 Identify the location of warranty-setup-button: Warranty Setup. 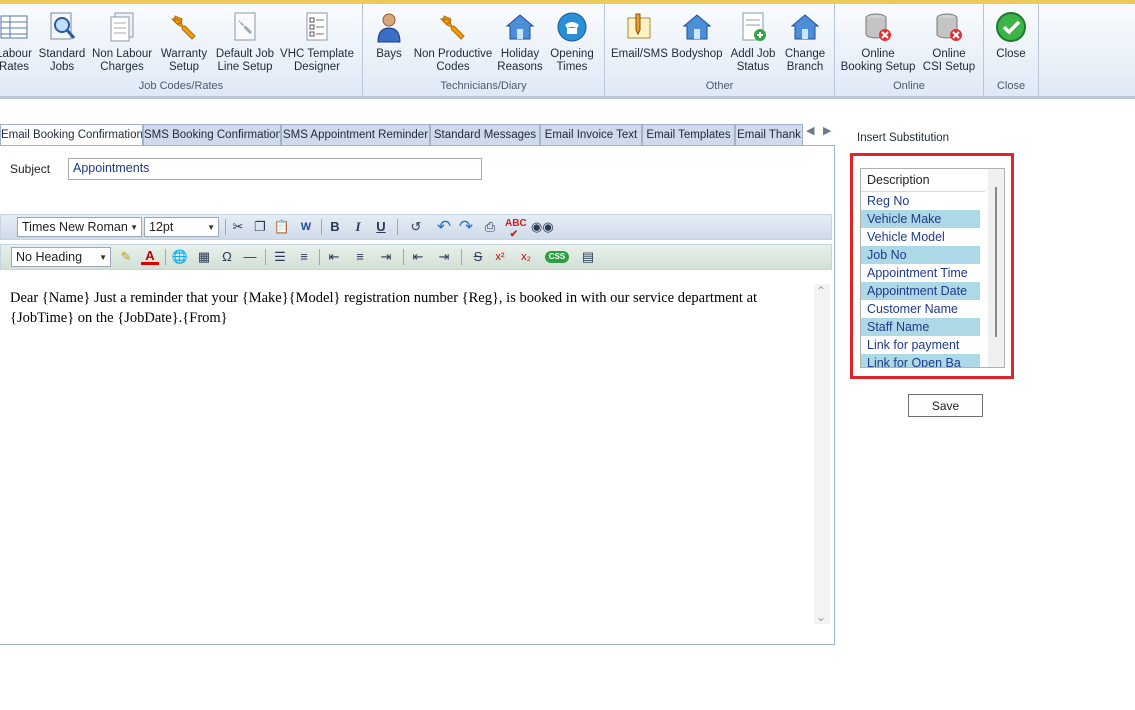
(184, 42).